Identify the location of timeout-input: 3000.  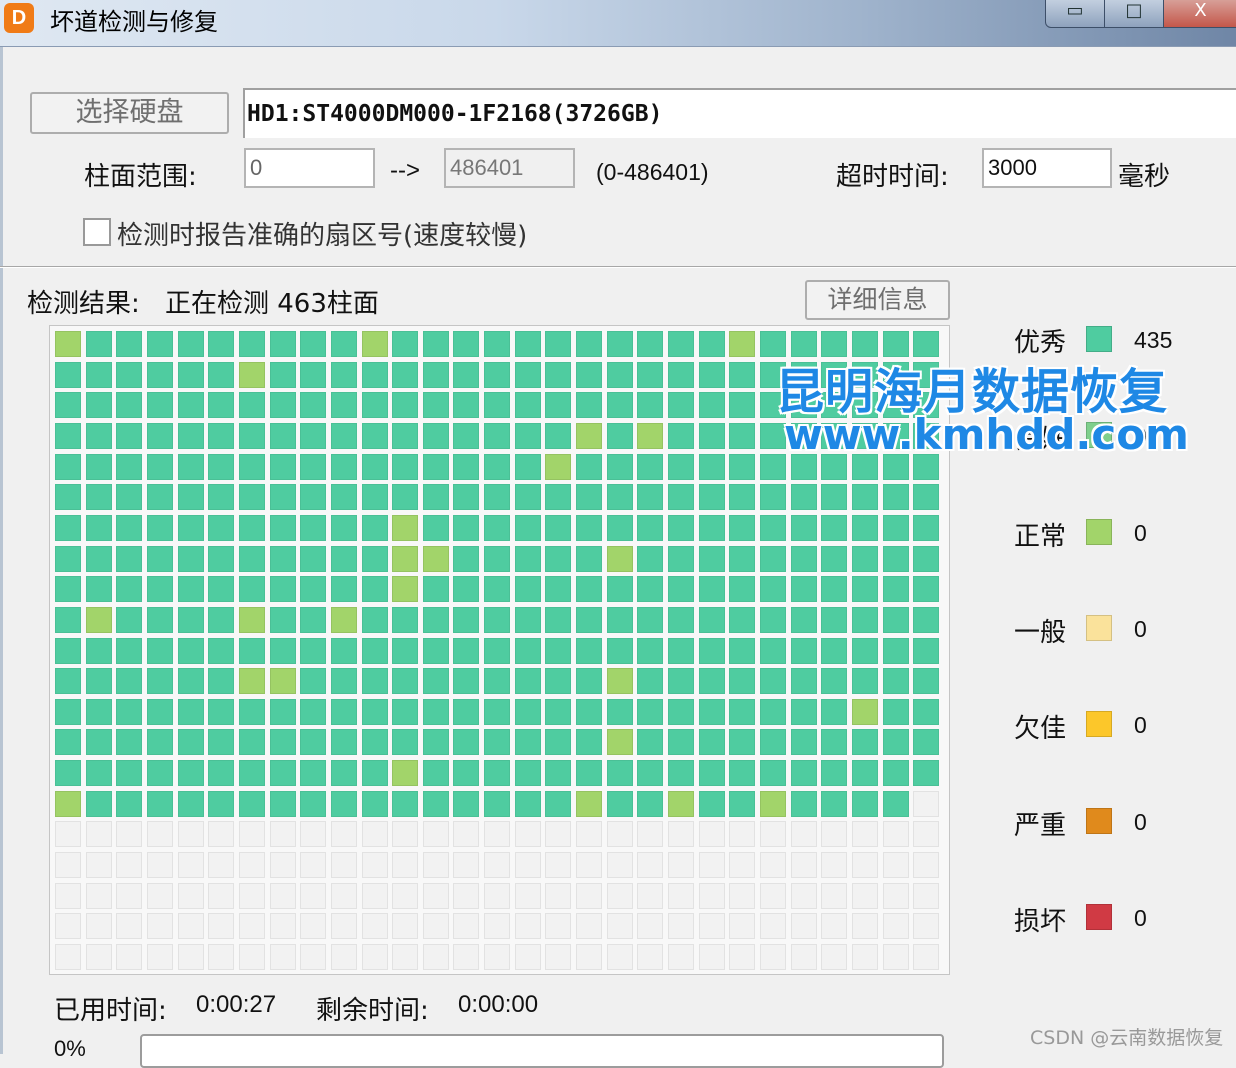
(1047, 168).